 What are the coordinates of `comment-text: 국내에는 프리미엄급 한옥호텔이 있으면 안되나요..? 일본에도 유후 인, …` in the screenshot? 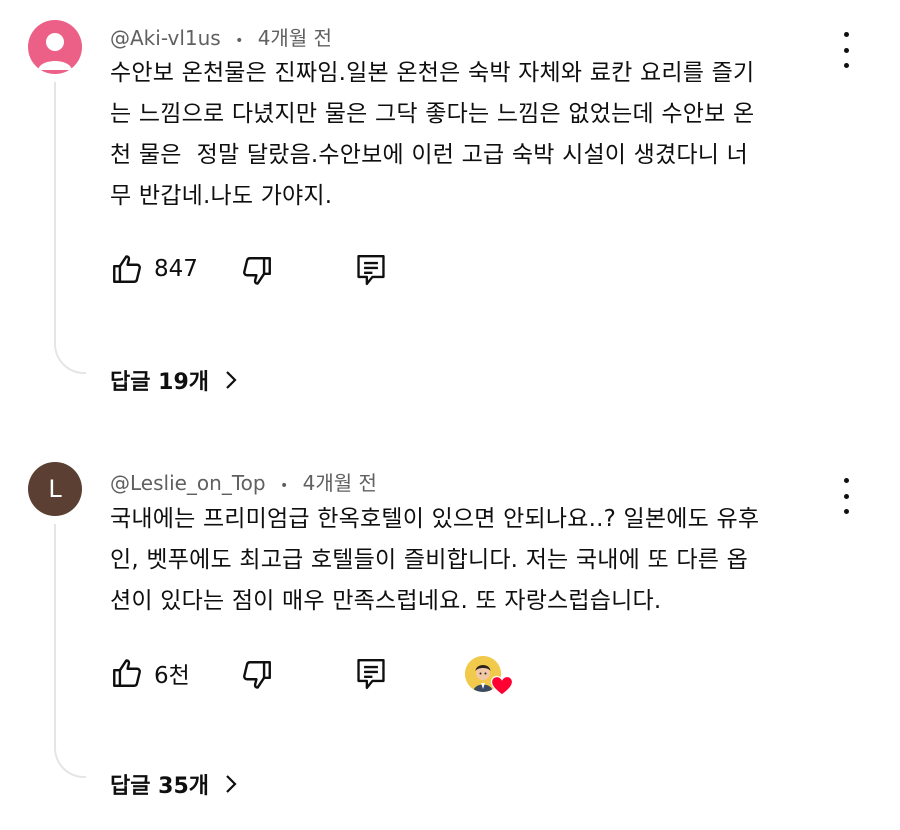 It's located at (482, 560).